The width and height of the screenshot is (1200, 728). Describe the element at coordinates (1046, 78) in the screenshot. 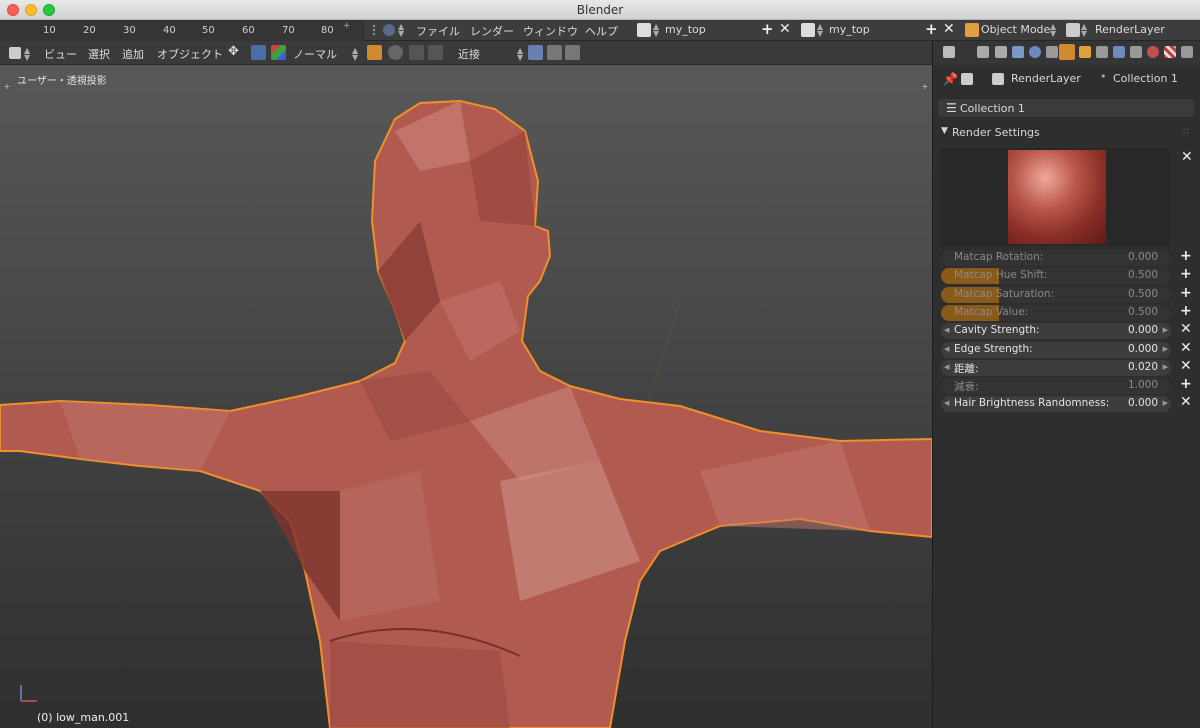

I see `context-render-layer: RenderLayer` at that location.